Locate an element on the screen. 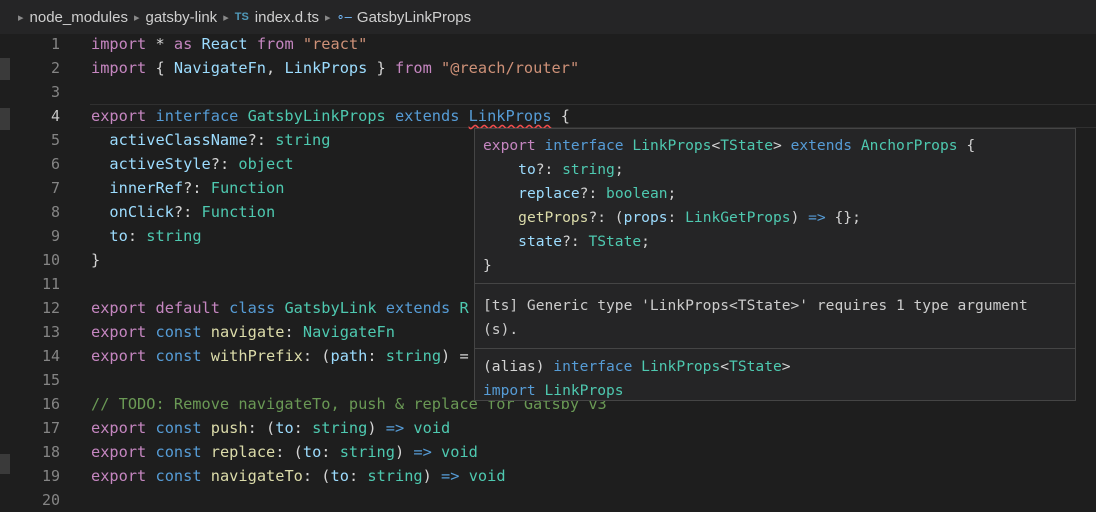 This screenshot has height=512, width=1096. hover-line: to?: string; is located at coordinates (571, 169).